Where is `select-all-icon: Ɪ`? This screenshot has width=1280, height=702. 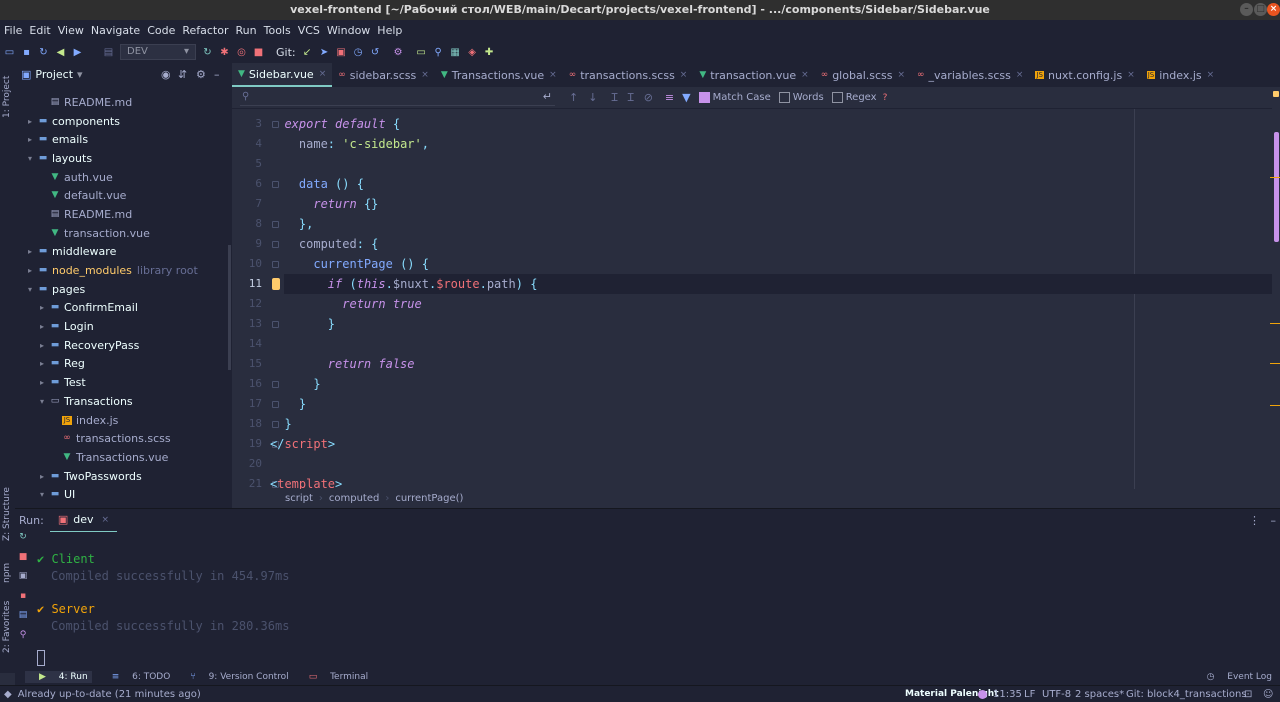 select-all-icon: Ɪ is located at coordinates (631, 97).